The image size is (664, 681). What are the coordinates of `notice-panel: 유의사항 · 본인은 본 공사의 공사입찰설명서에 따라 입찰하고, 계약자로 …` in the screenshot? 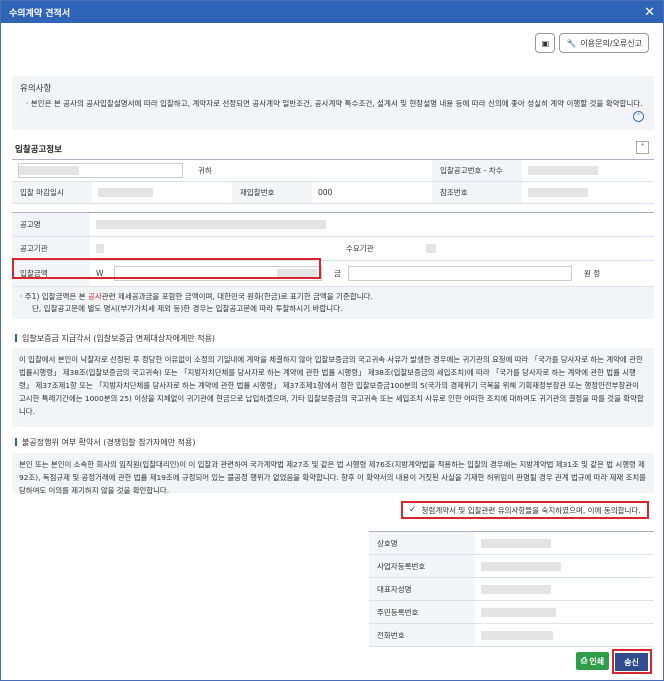 It's located at (333, 103).